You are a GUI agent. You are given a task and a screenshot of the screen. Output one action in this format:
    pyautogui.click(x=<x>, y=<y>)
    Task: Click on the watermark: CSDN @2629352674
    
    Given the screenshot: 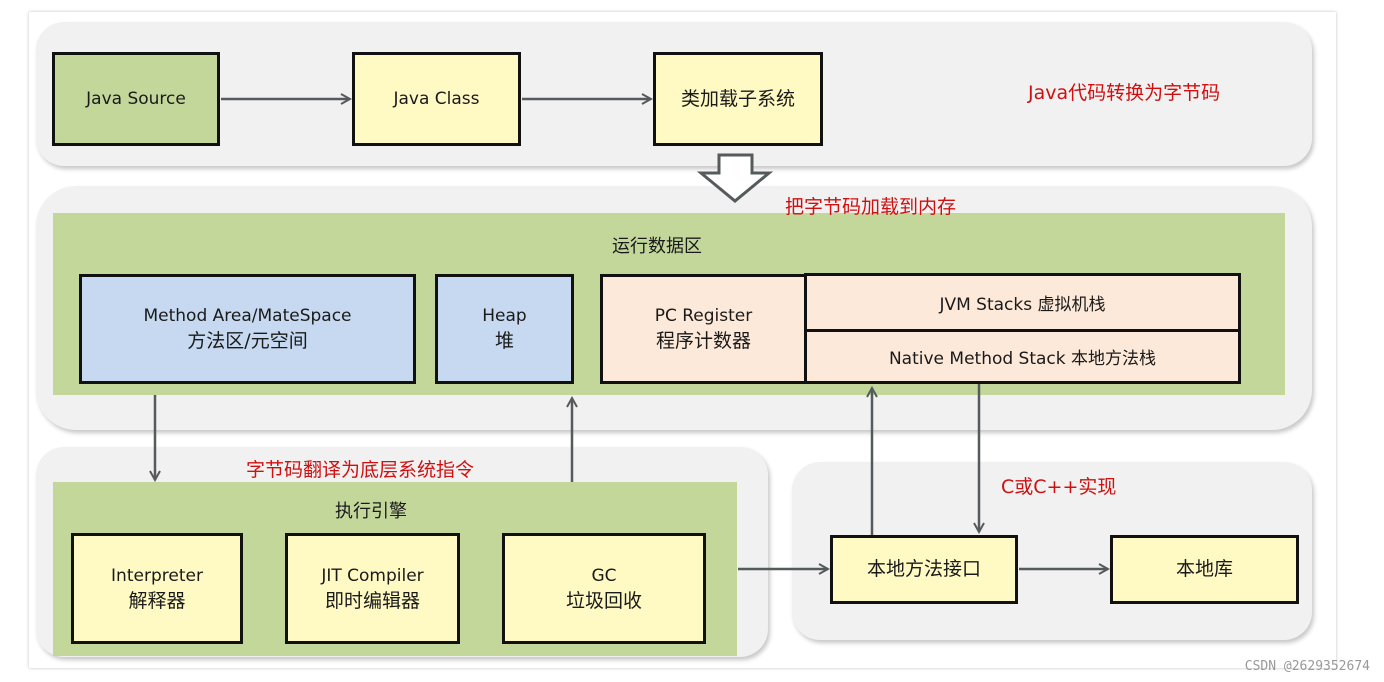 What is the action you would take?
    pyautogui.click(x=1307, y=666)
    